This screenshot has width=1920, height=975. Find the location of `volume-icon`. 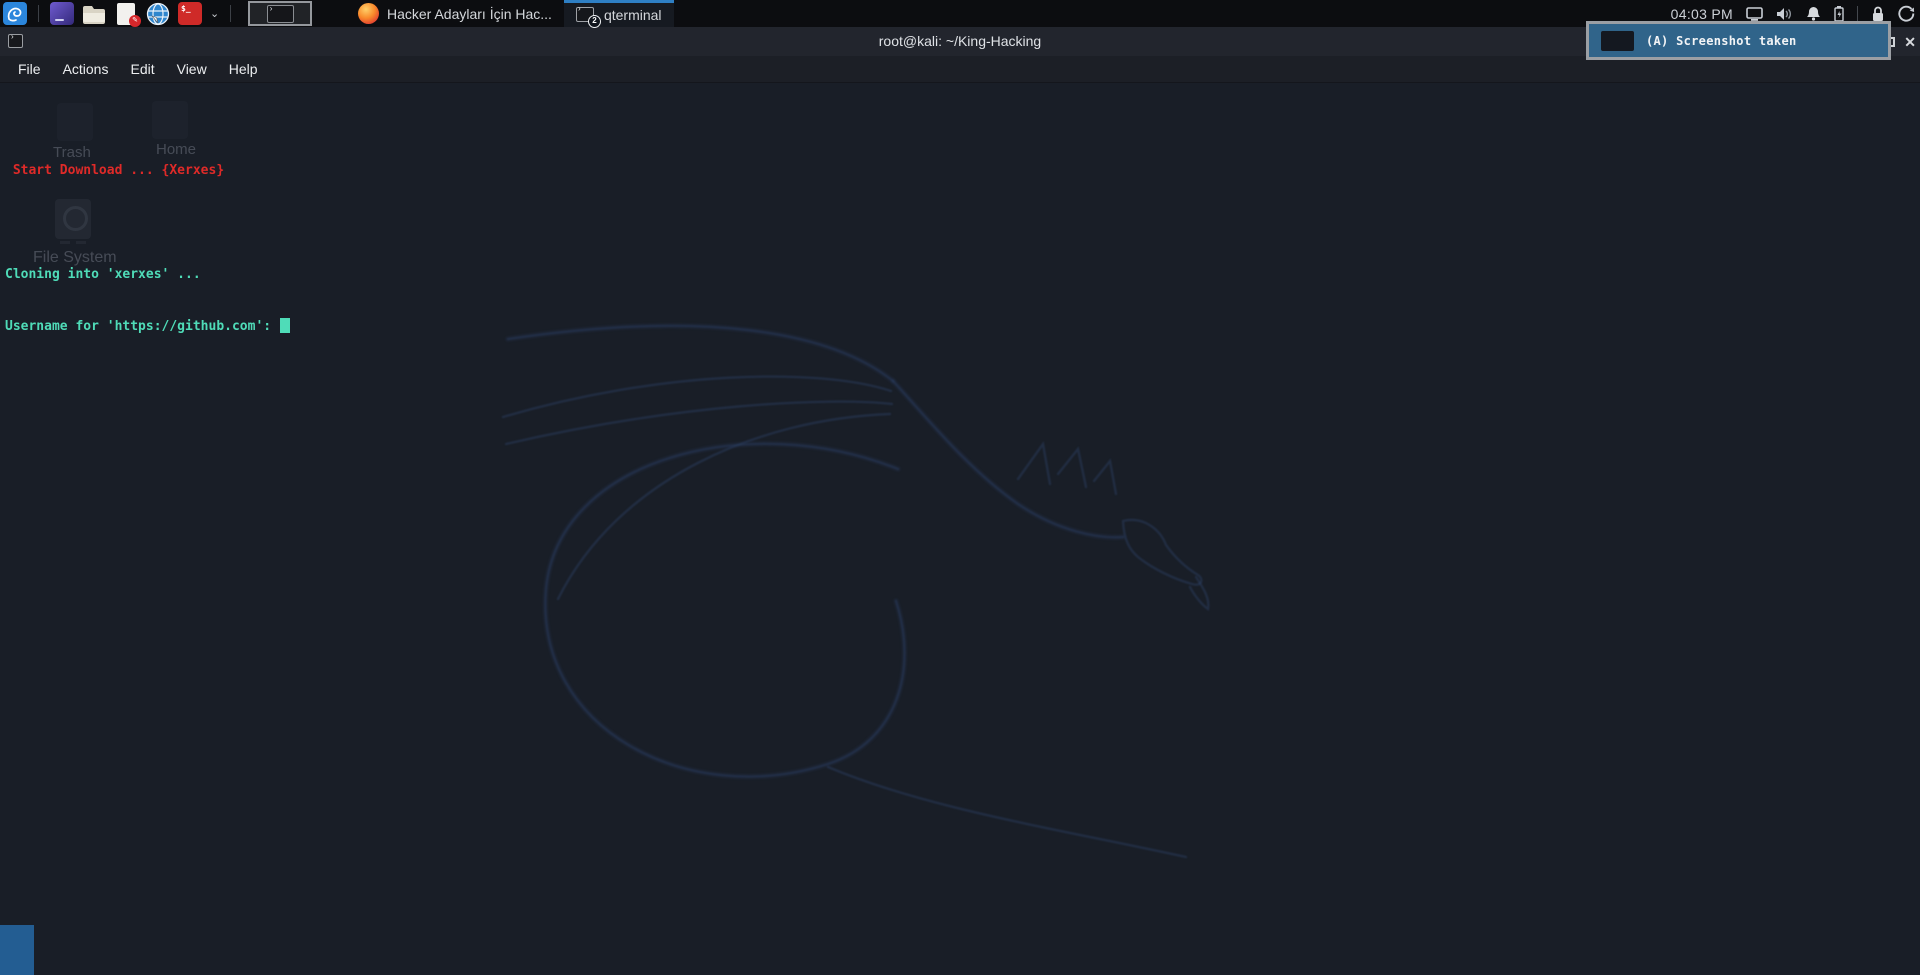

volume-icon is located at coordinates (1784, 14).